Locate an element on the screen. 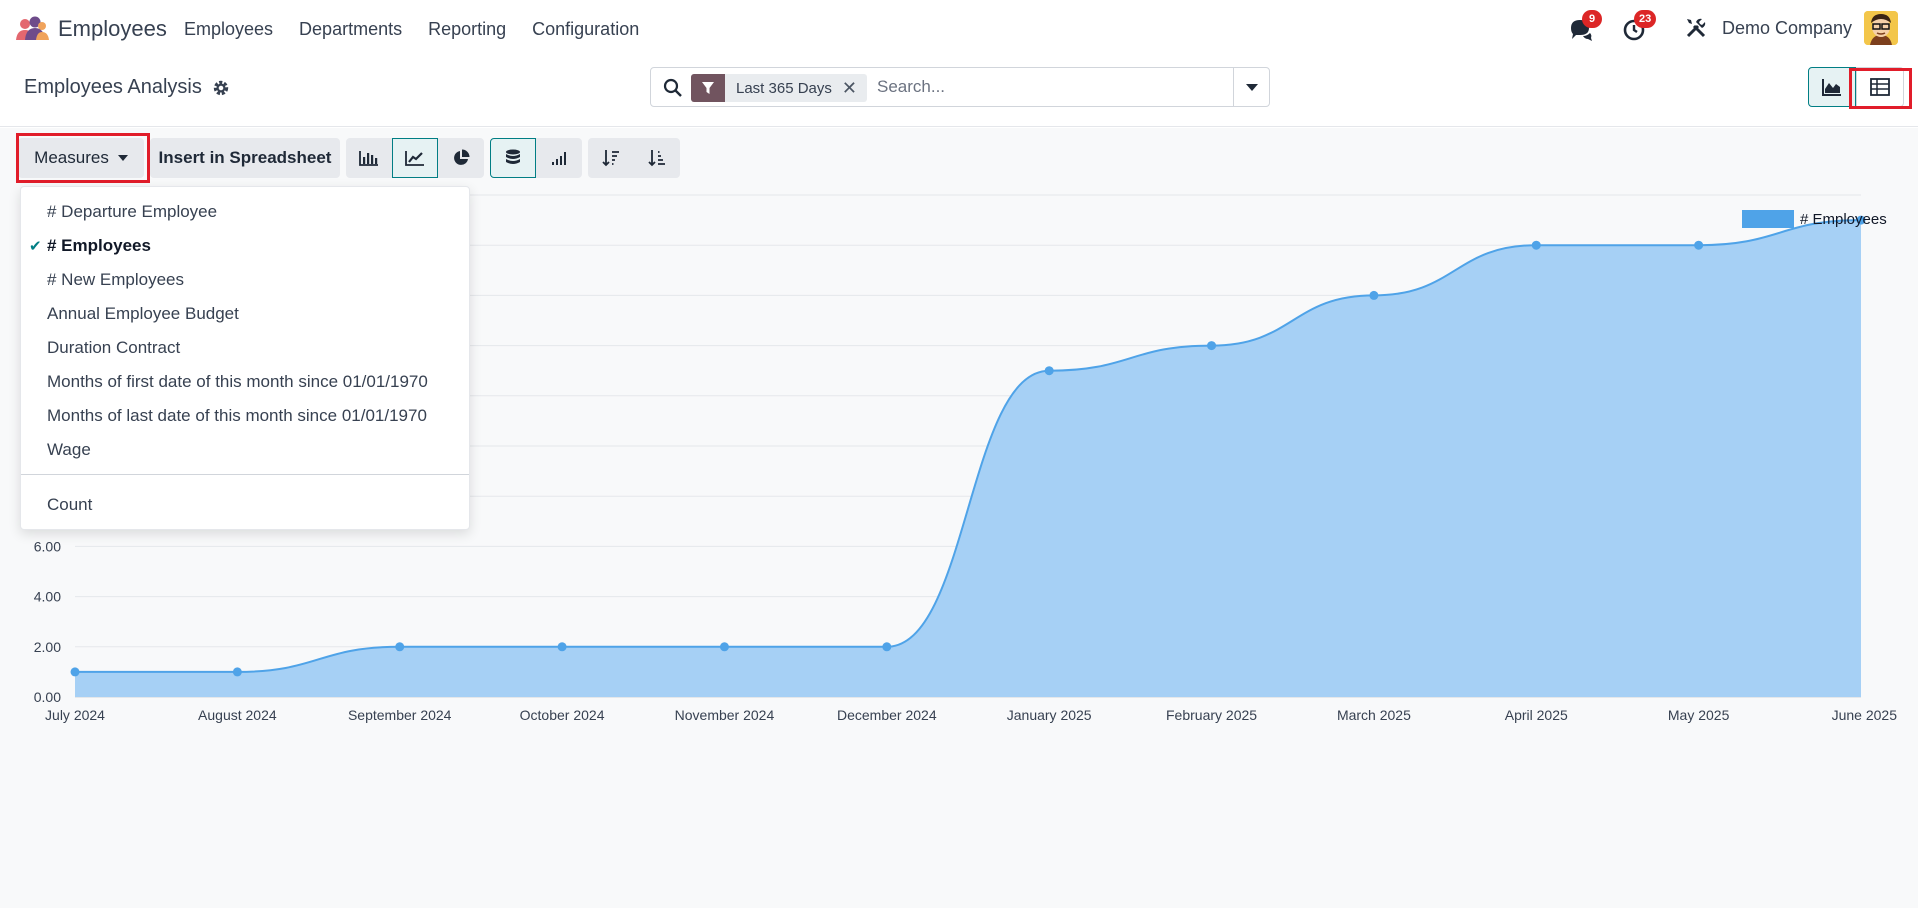 The width and height of the screenshot is (1918, 908). menu-employees: Employees is located at coordinates (228, 29).